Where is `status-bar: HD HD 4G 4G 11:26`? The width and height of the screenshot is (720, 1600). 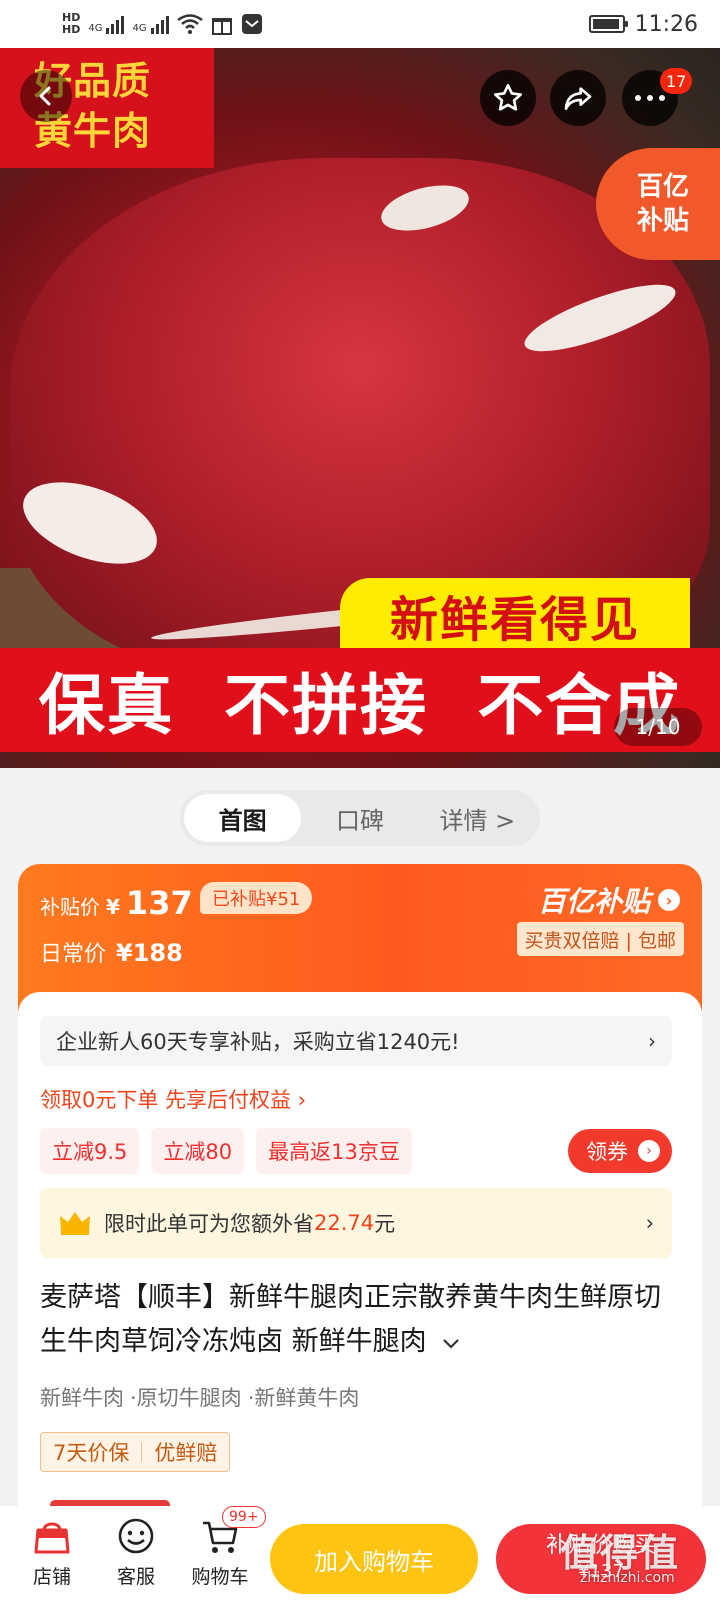 status-bar: HD HD 4G 4G 11:26 is located at coordinates (360, 24).